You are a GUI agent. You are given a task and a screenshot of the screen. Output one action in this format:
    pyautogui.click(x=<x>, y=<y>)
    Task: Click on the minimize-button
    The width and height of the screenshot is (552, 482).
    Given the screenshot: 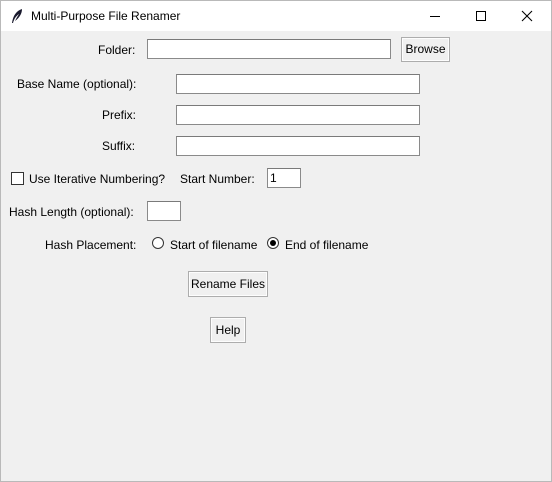 What is the action you would take?
    pyautogui.click(x=435, y=16)
    